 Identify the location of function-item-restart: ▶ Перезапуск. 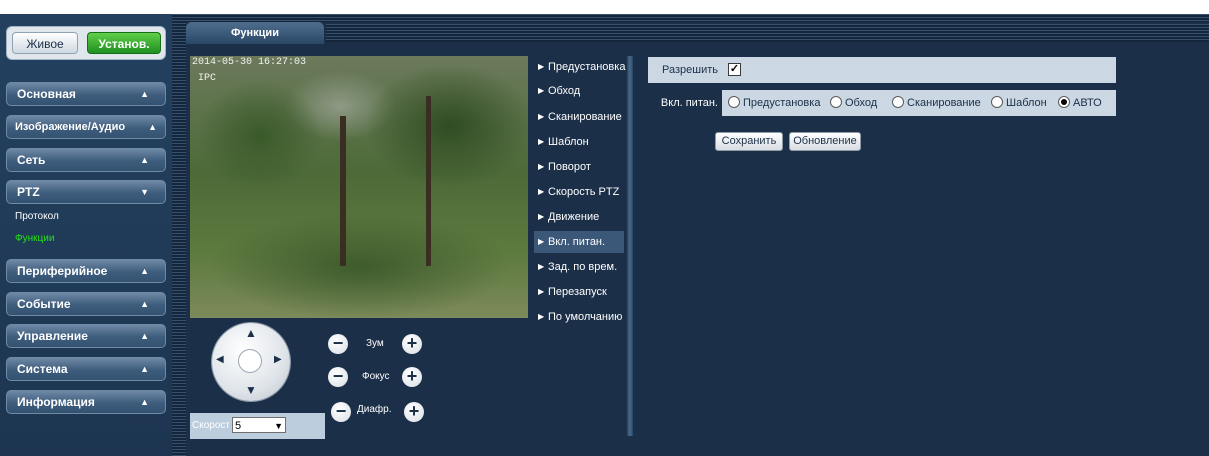
(579, 292).